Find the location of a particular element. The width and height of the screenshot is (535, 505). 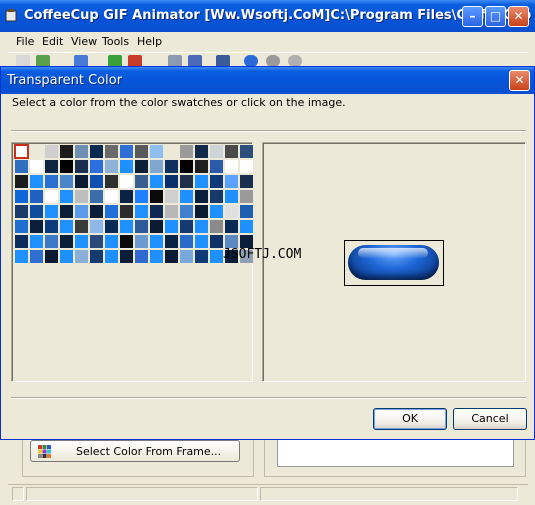

app-close-button: ✕ is located at coordinates (518, 16).